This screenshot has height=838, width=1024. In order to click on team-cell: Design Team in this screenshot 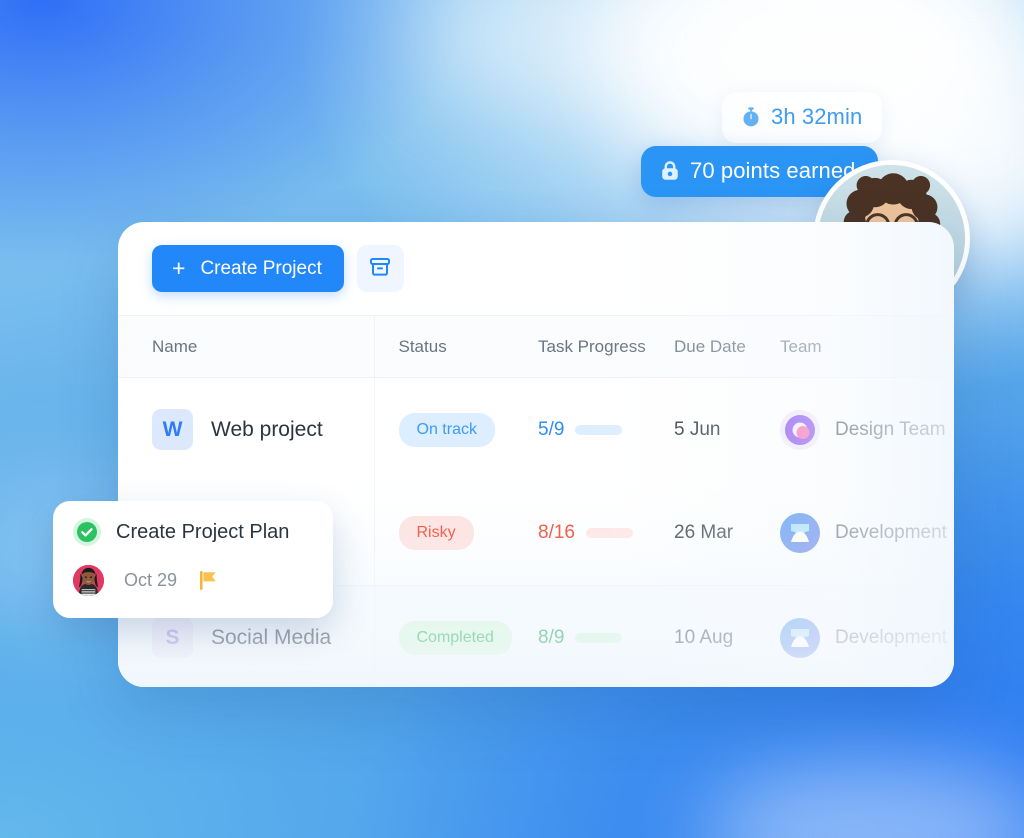, I will do `click(860, 430)`.